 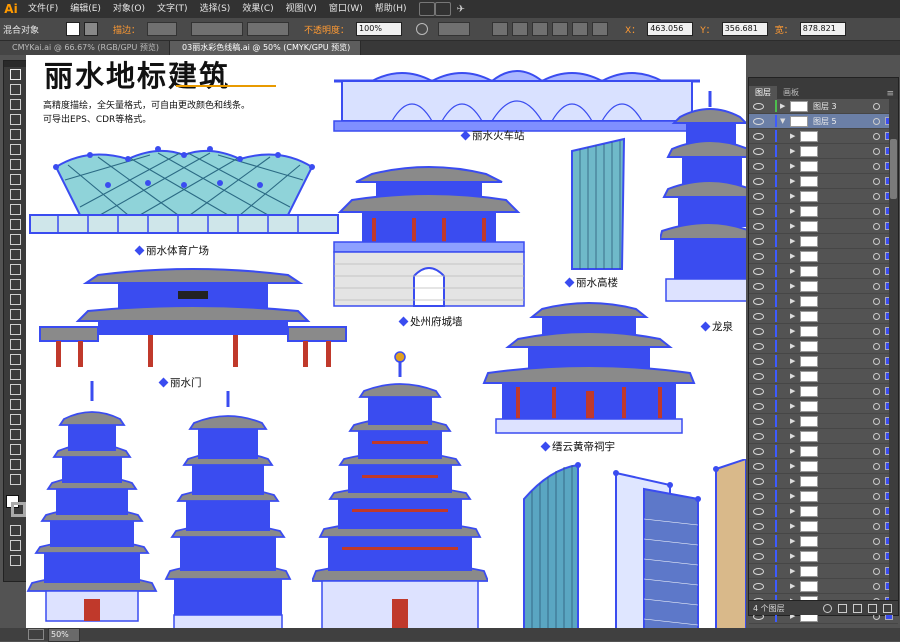 I want to click on layer-row: ▶ 图层 3, so click(x=823, y=106).